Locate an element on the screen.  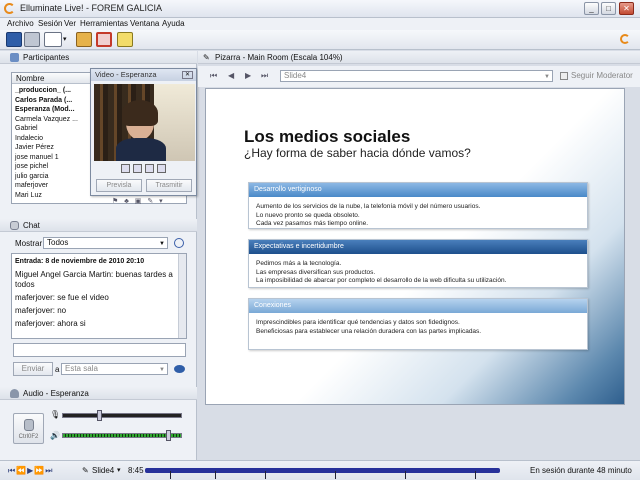
menu-ventana: Ventana is located at coordinates (144, 23).